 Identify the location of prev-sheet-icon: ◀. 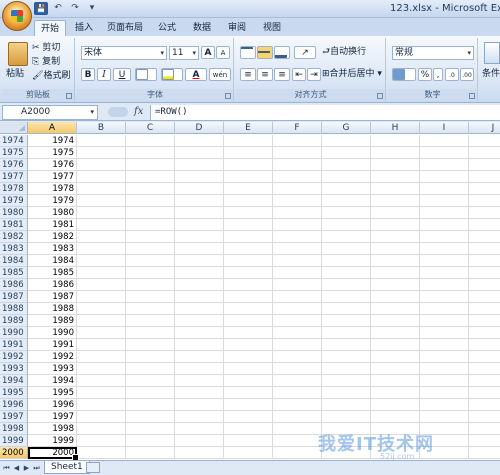
(16, 468).